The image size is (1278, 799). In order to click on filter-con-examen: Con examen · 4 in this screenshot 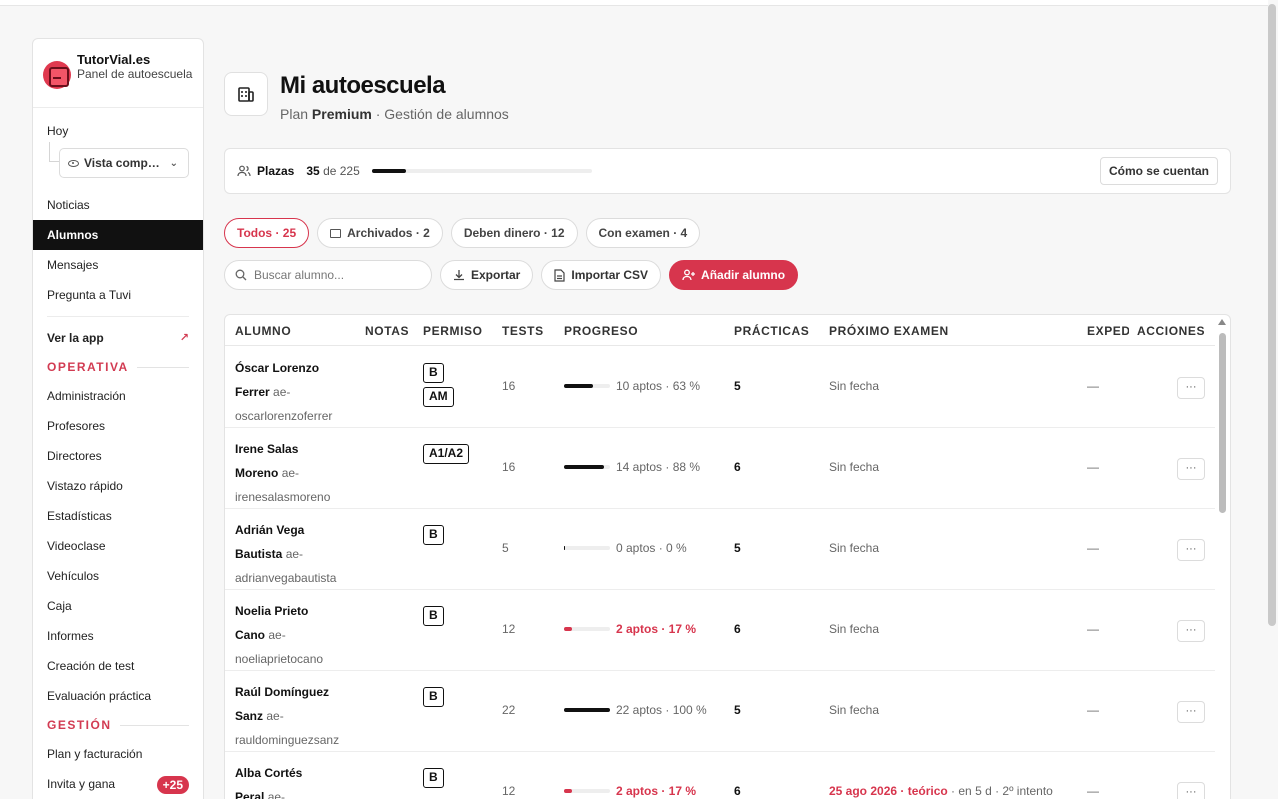, I will do `click(643, 233)`.